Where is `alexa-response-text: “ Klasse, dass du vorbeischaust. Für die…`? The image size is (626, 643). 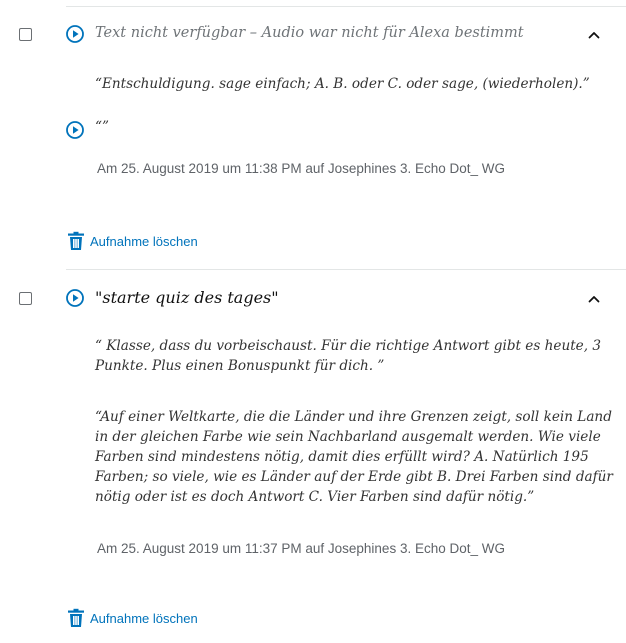 alexa-response-text: “ Klasse, dass du vorbeischaust. Für die… is located at coordinates (348, 356).